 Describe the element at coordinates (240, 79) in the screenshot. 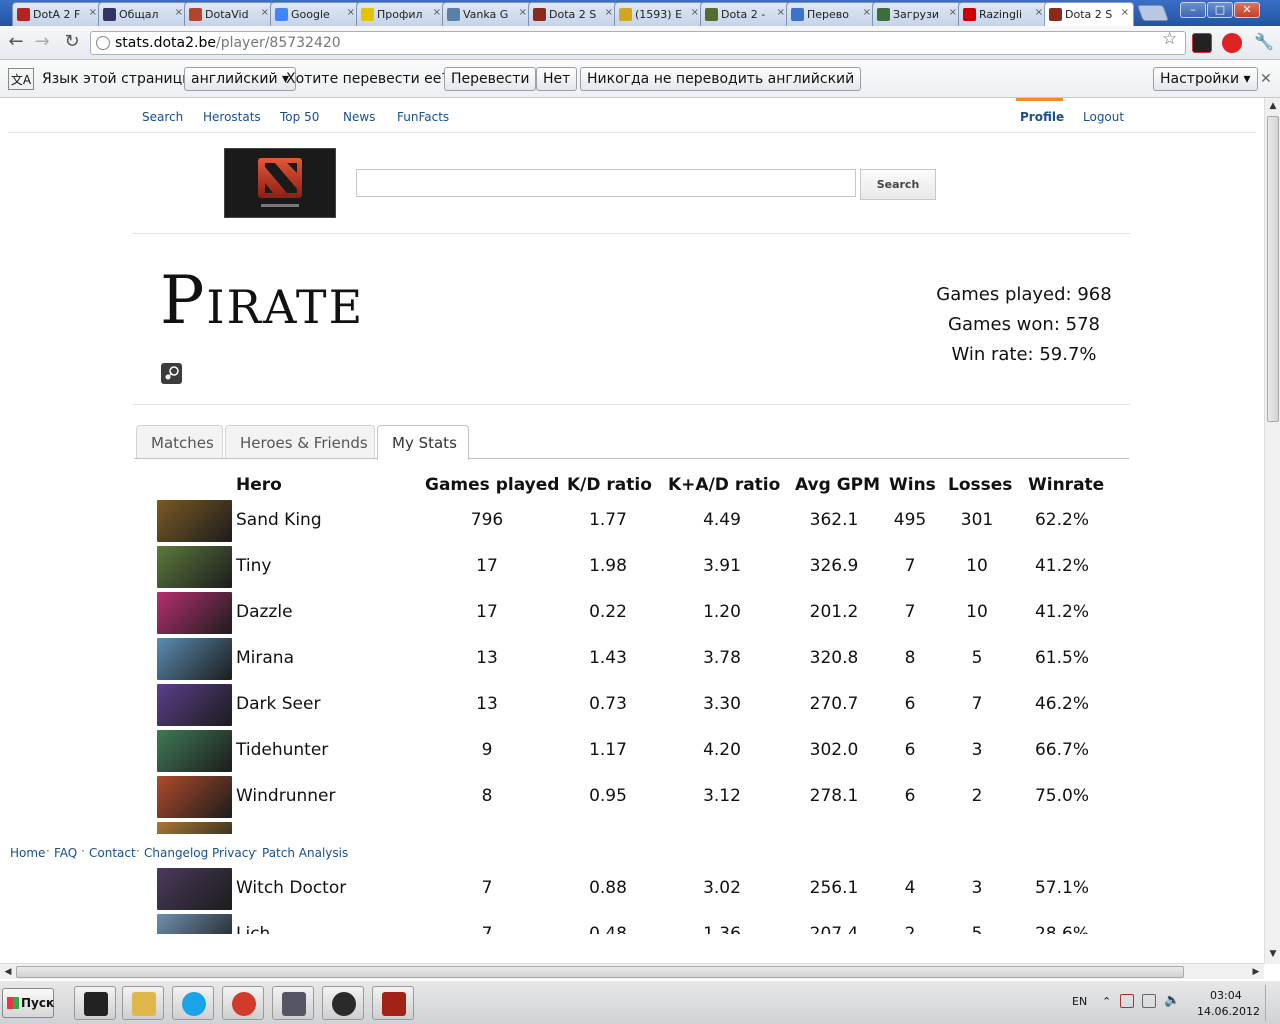

I see `language-select: английский ▾` at that location.